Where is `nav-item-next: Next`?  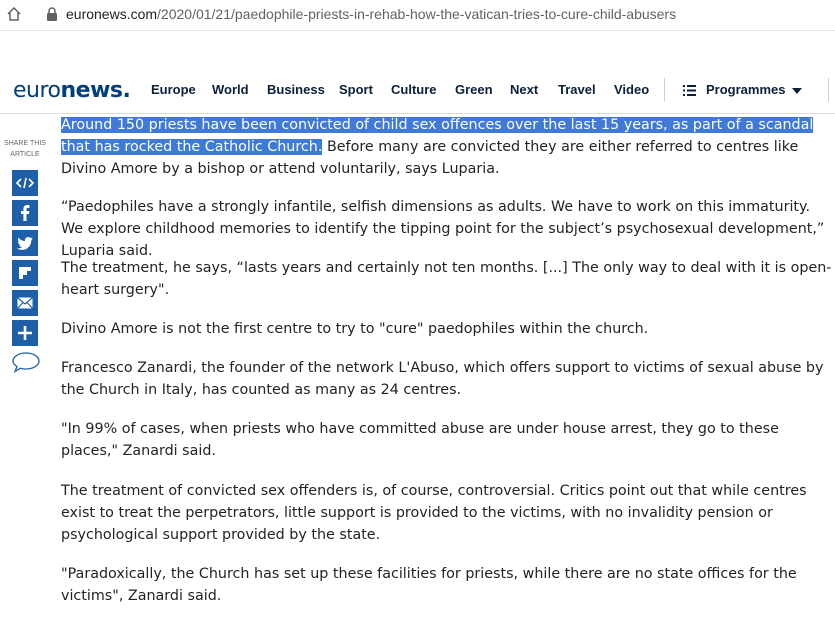 nav-item-next: Next is located at coordinates (524, 89).